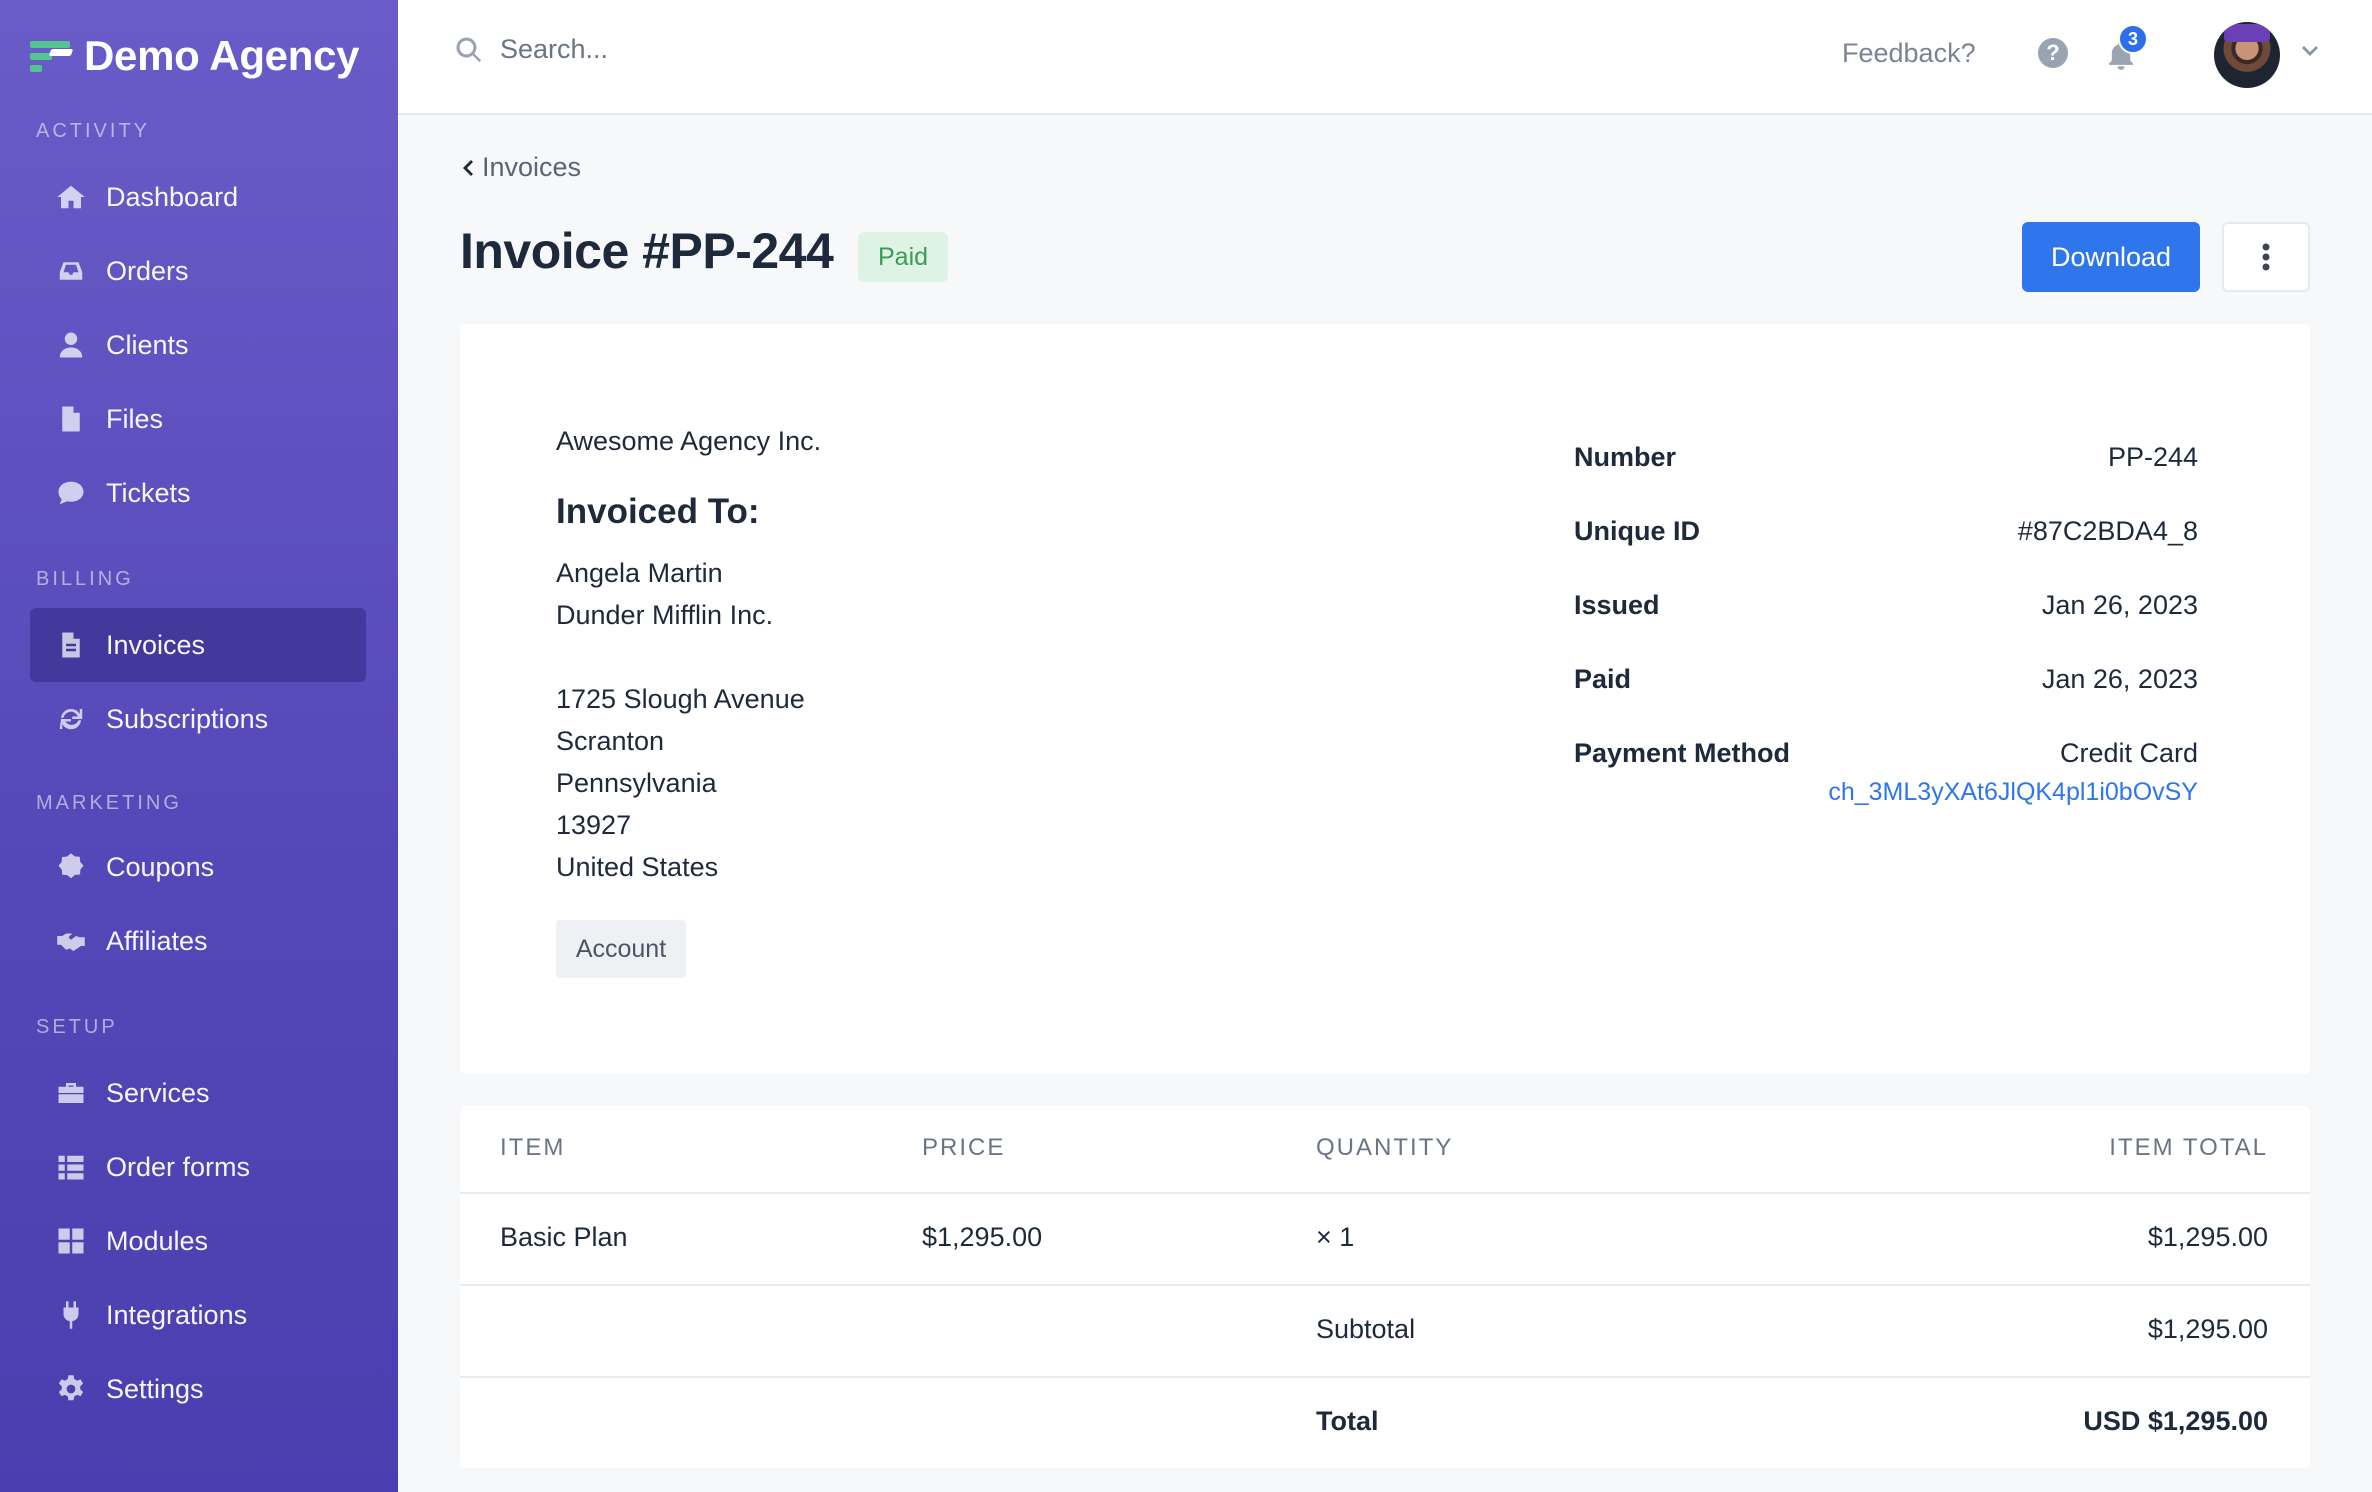  What do you see at coordinates (665, 615) in the screenshot?
I see `recipient-company: Dunder Mifflin Inc.` at bounding box center [665, 615].